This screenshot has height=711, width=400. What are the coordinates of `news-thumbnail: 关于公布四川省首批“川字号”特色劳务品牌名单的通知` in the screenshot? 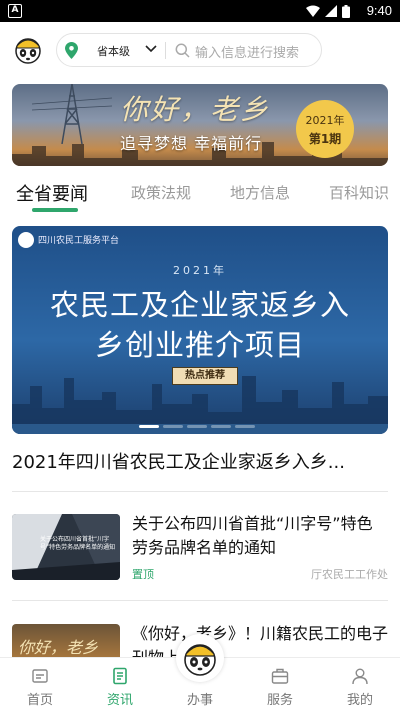 It's located at (66, 547).